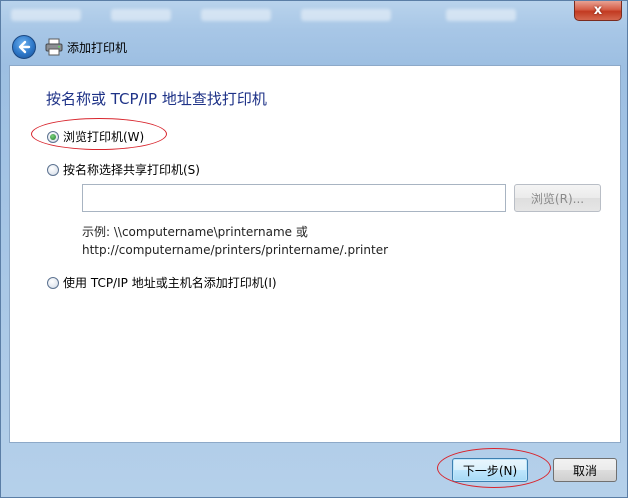 The width and height of the screenshot is (628, 498). What do you see at coordinates (294, 198) in the screenshot?
I see `shared-printer-name-input` at bounding box center [294, 198].